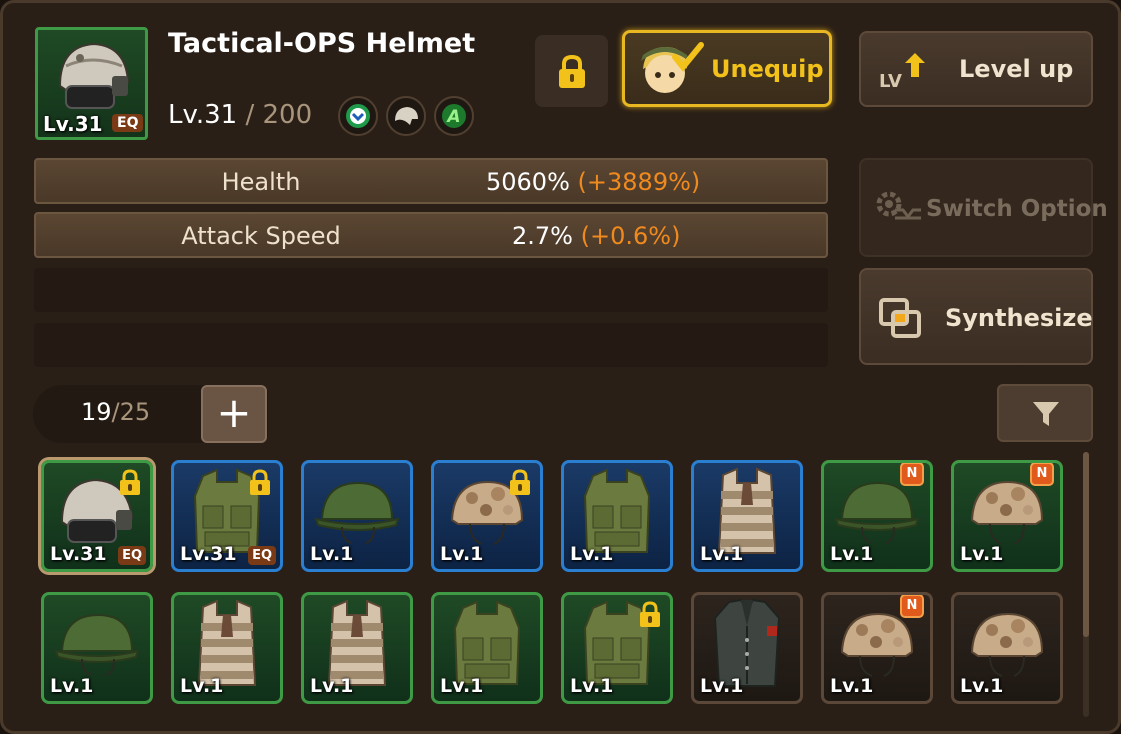 The image size is (1121, 734). What do you see at coordinates (639, 182) in the screenshot?
I see `stat-bonus: (+3889%)` at bounding box center [639, 182].